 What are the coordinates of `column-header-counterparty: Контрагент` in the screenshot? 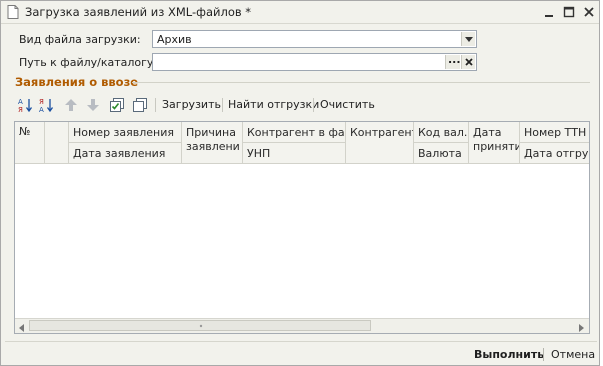 It's located at (380, 143).